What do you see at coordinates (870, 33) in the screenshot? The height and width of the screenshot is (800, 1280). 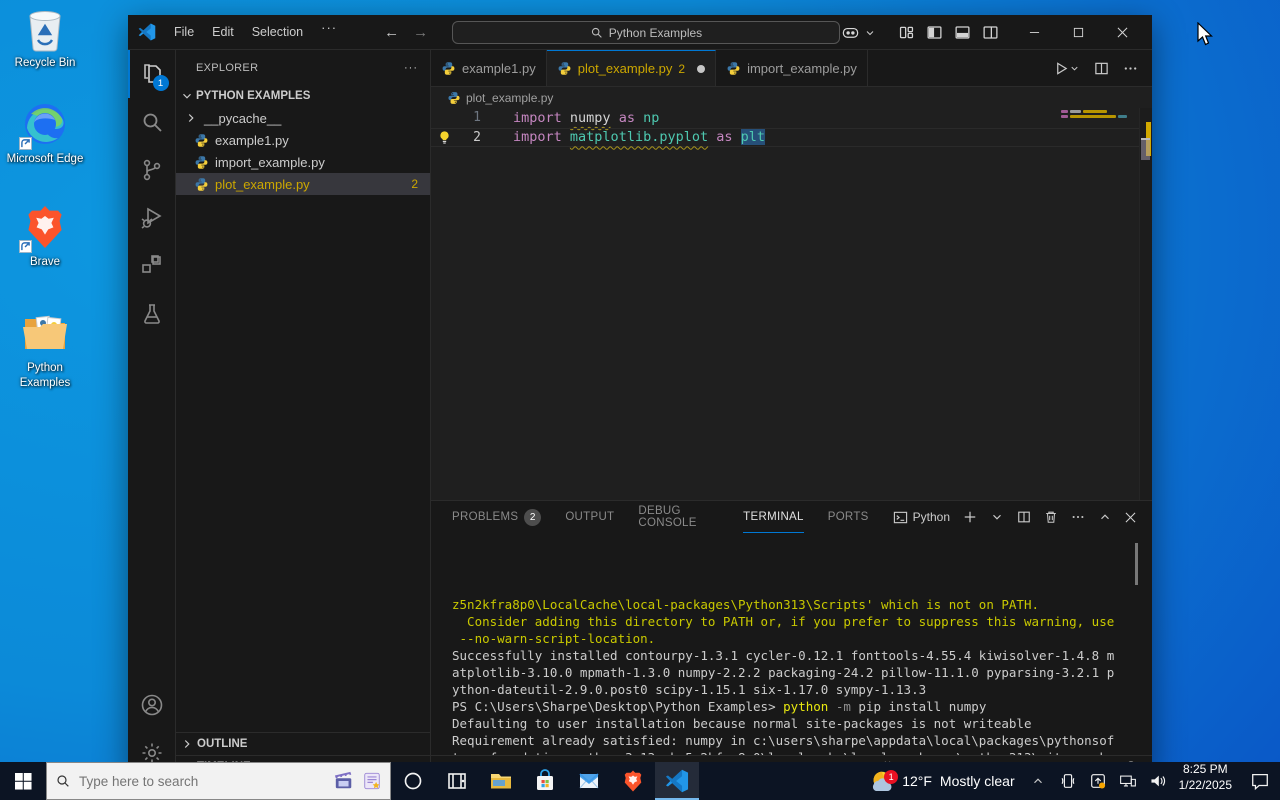 I see `chevron-down-icon` at bounding box center [870, 33].